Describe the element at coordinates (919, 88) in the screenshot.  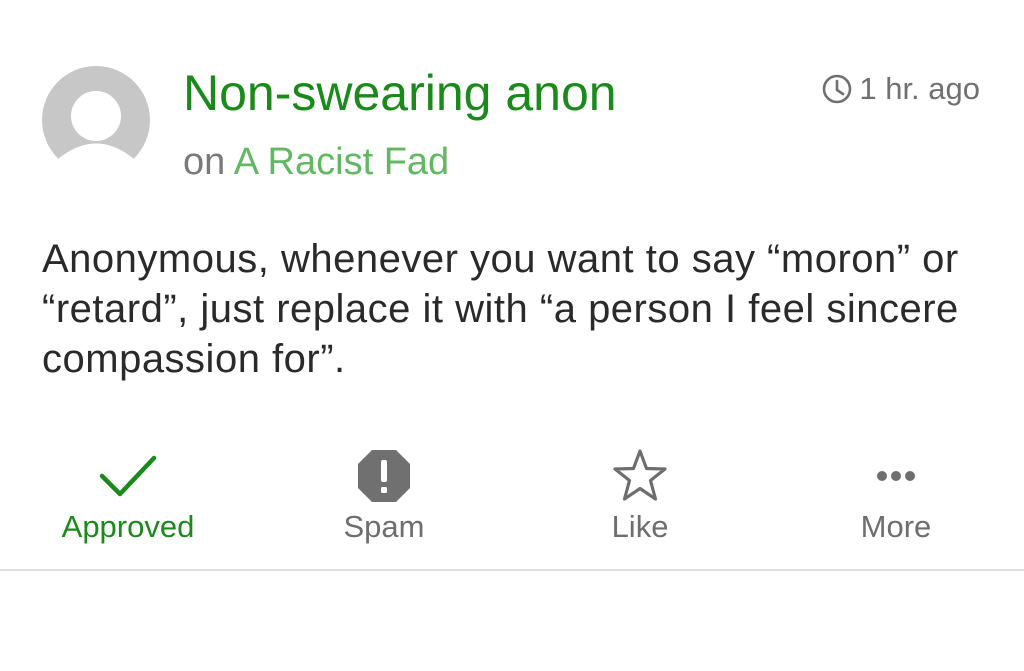
I see `time-label: 1 hr. ago` at that location.